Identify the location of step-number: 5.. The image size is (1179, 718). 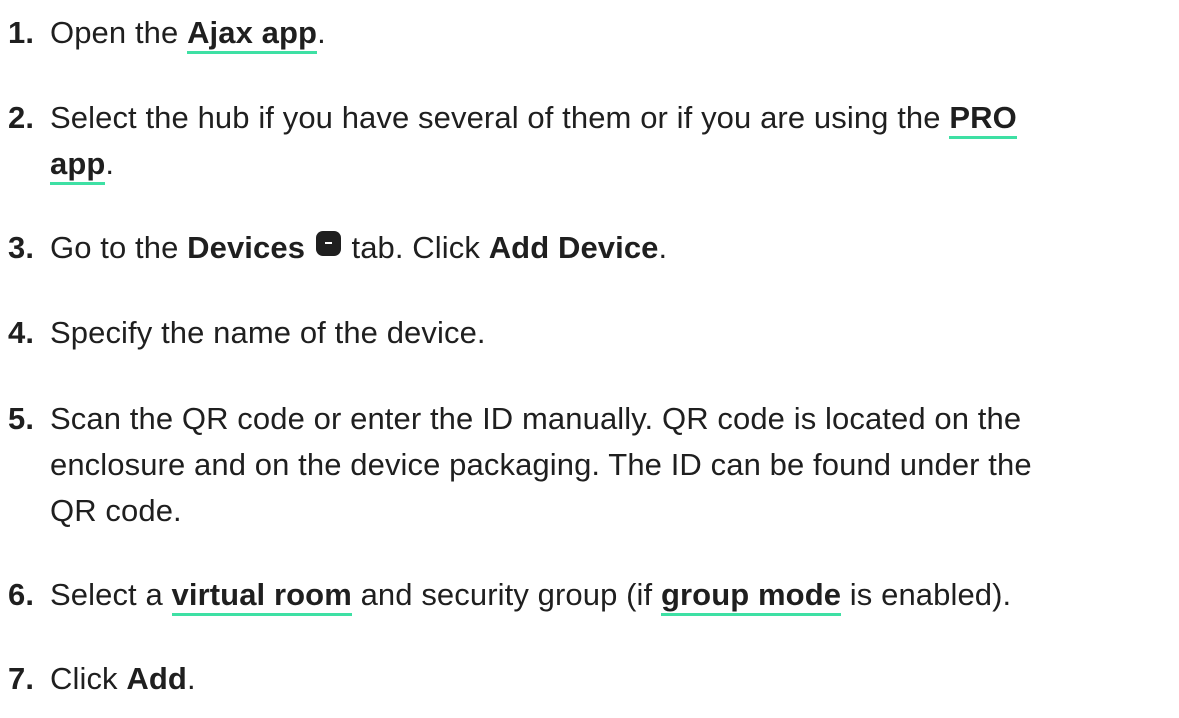
(21, 418).